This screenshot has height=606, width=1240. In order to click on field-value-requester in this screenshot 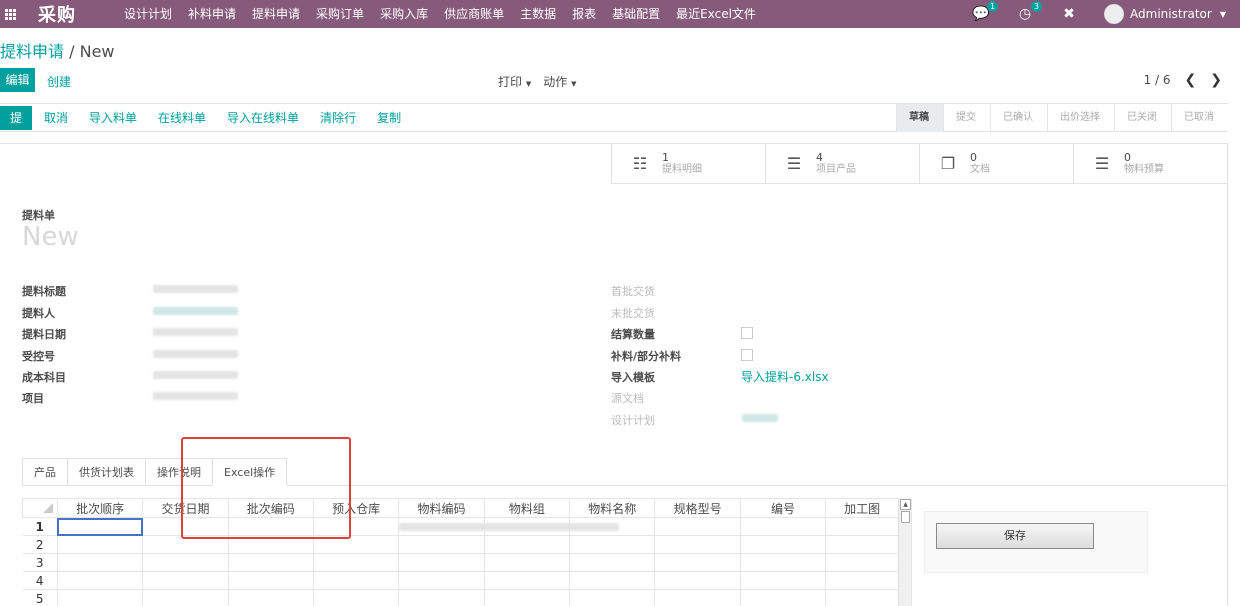, I will do `click(195, 311)`.